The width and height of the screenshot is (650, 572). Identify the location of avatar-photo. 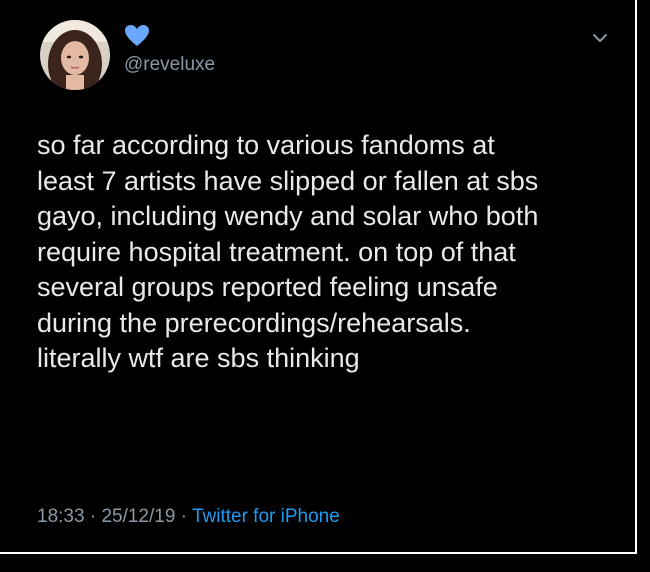
(75, 55).